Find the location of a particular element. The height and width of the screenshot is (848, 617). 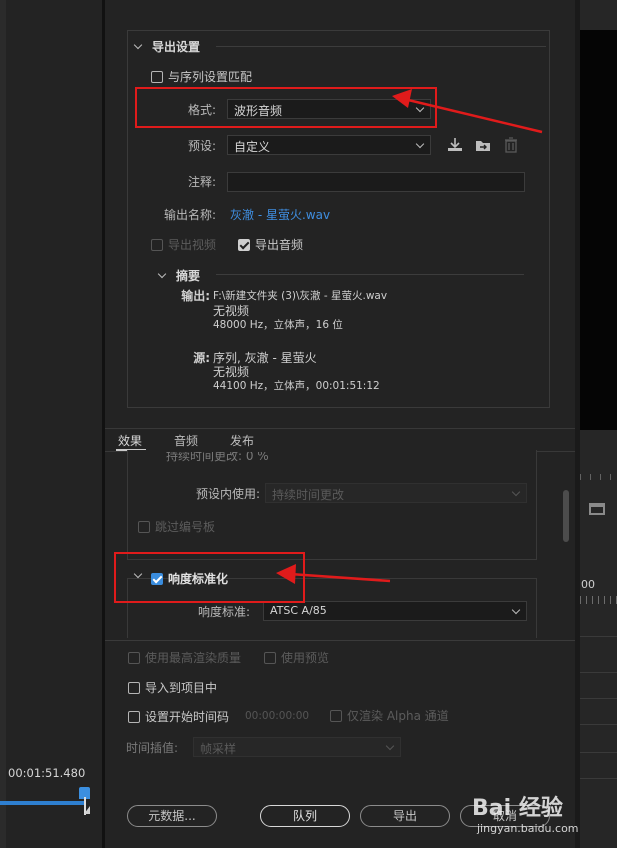

summary-source-key: 源: is located at coordinates (201, 358).